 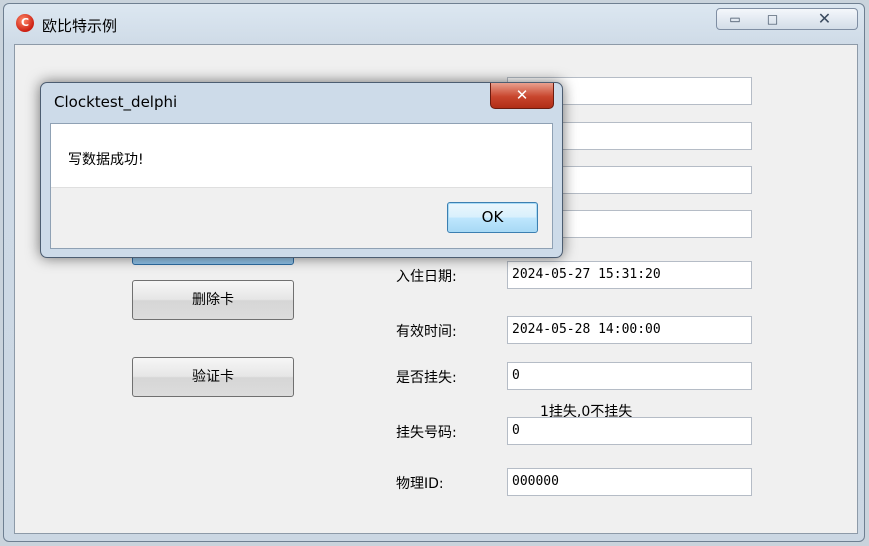 What do you see at coordinates (629, 330) in the screenshot?
I see `valid-time-field: 2024-05-28 14:00:00` at bounding box center [629, 330].